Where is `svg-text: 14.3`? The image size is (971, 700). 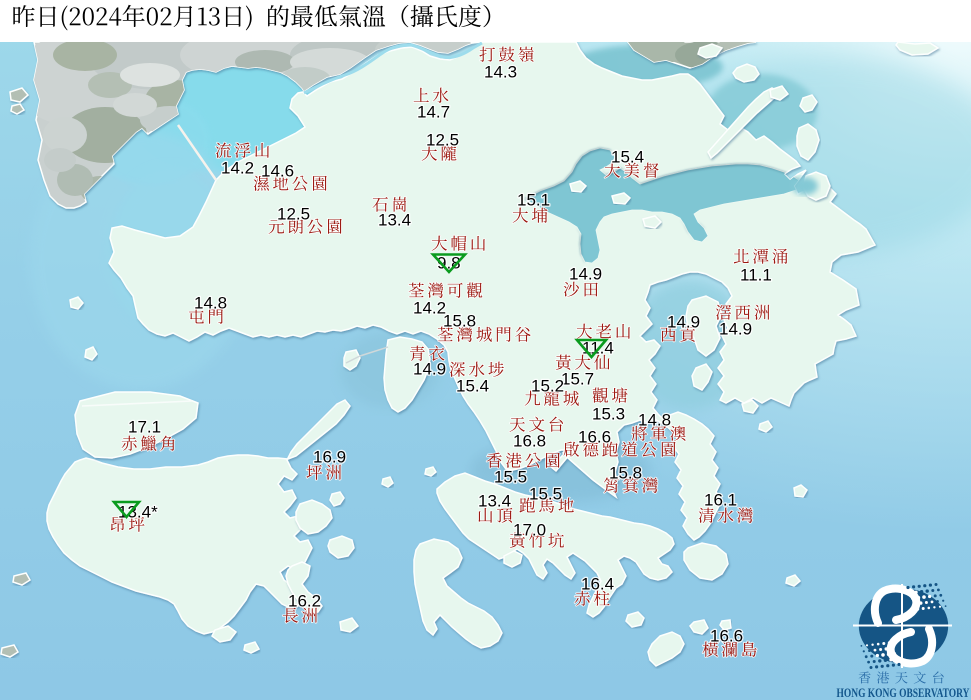
svg-text: 14.3 is located at coordinates (500, 71).